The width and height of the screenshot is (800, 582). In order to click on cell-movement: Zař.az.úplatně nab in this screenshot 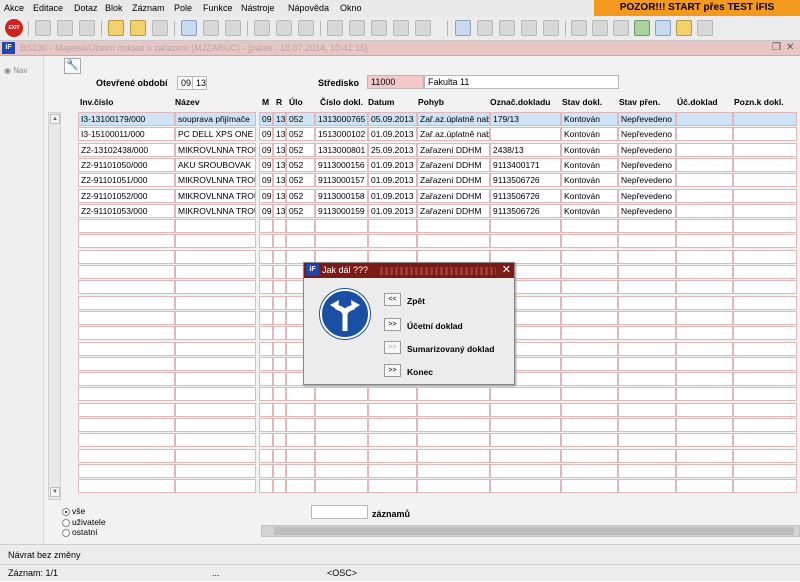, I will do `click(453, 134)`.